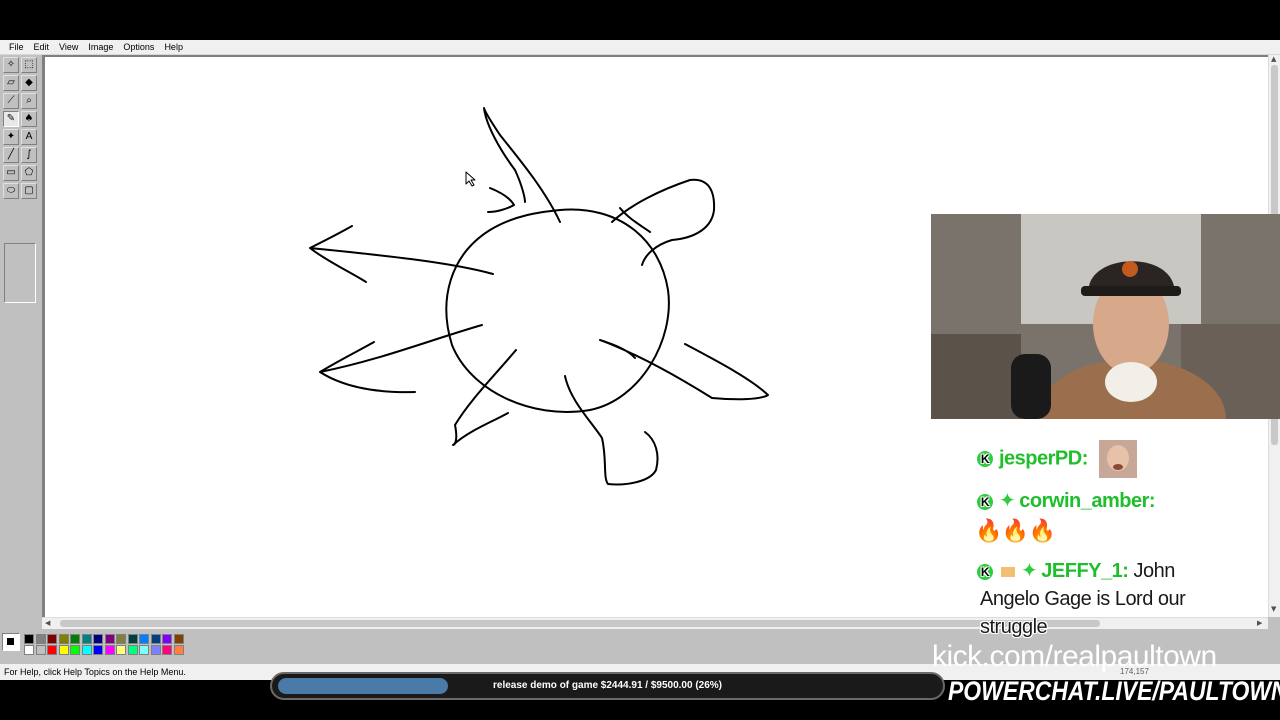  What do you see at coordinates (640, 20) in the screenshot?
I see `top-black-bar` at bounding box center [640, 20].